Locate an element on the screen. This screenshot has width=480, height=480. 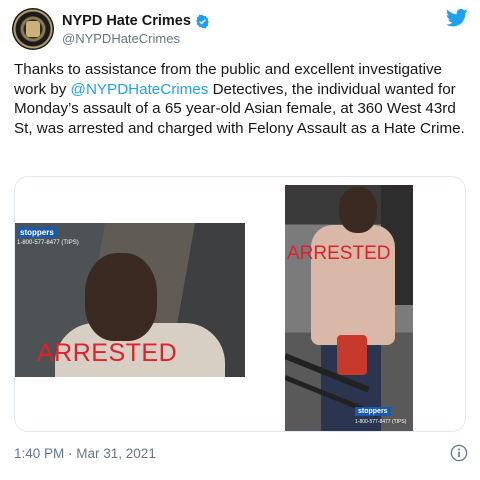
twitter-bird-icon is located at coordinates (457, 18).